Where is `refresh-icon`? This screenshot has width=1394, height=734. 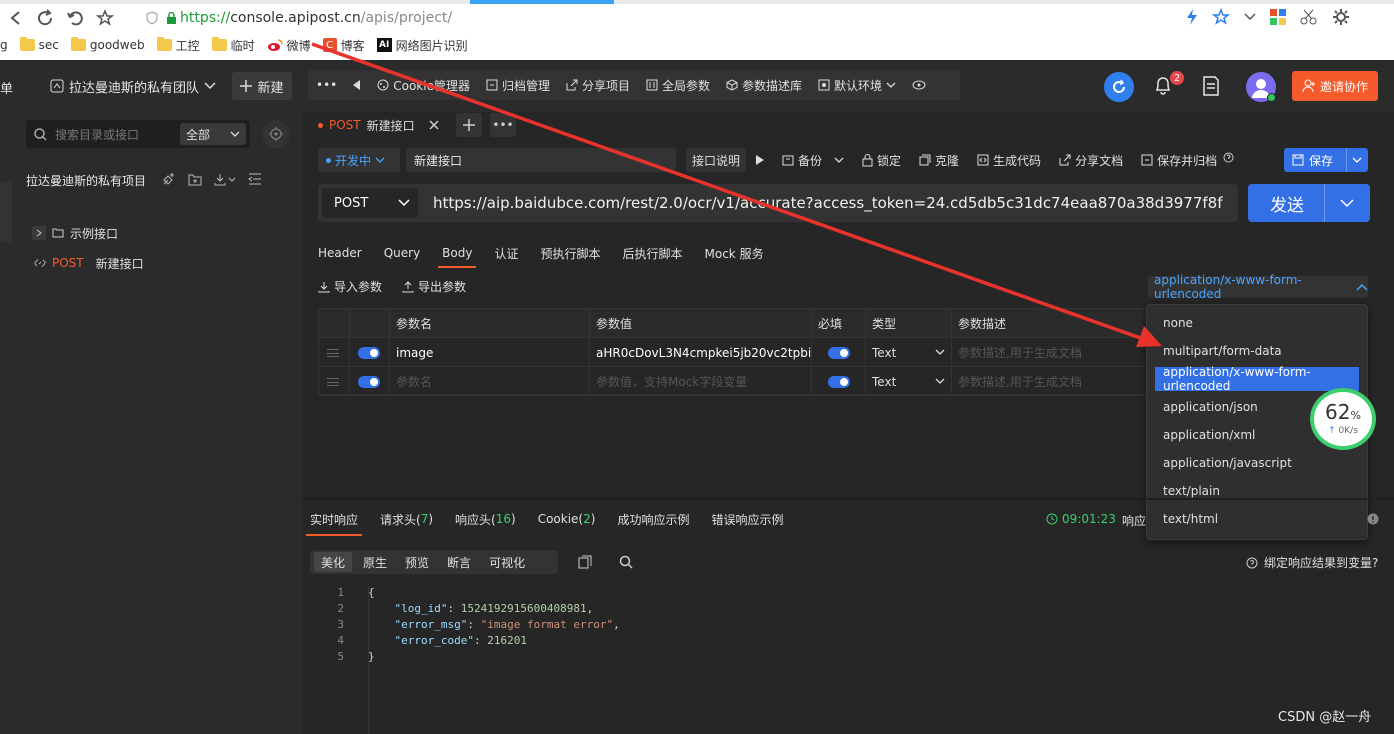 refresh-icon is located at coordinates (45, 18).